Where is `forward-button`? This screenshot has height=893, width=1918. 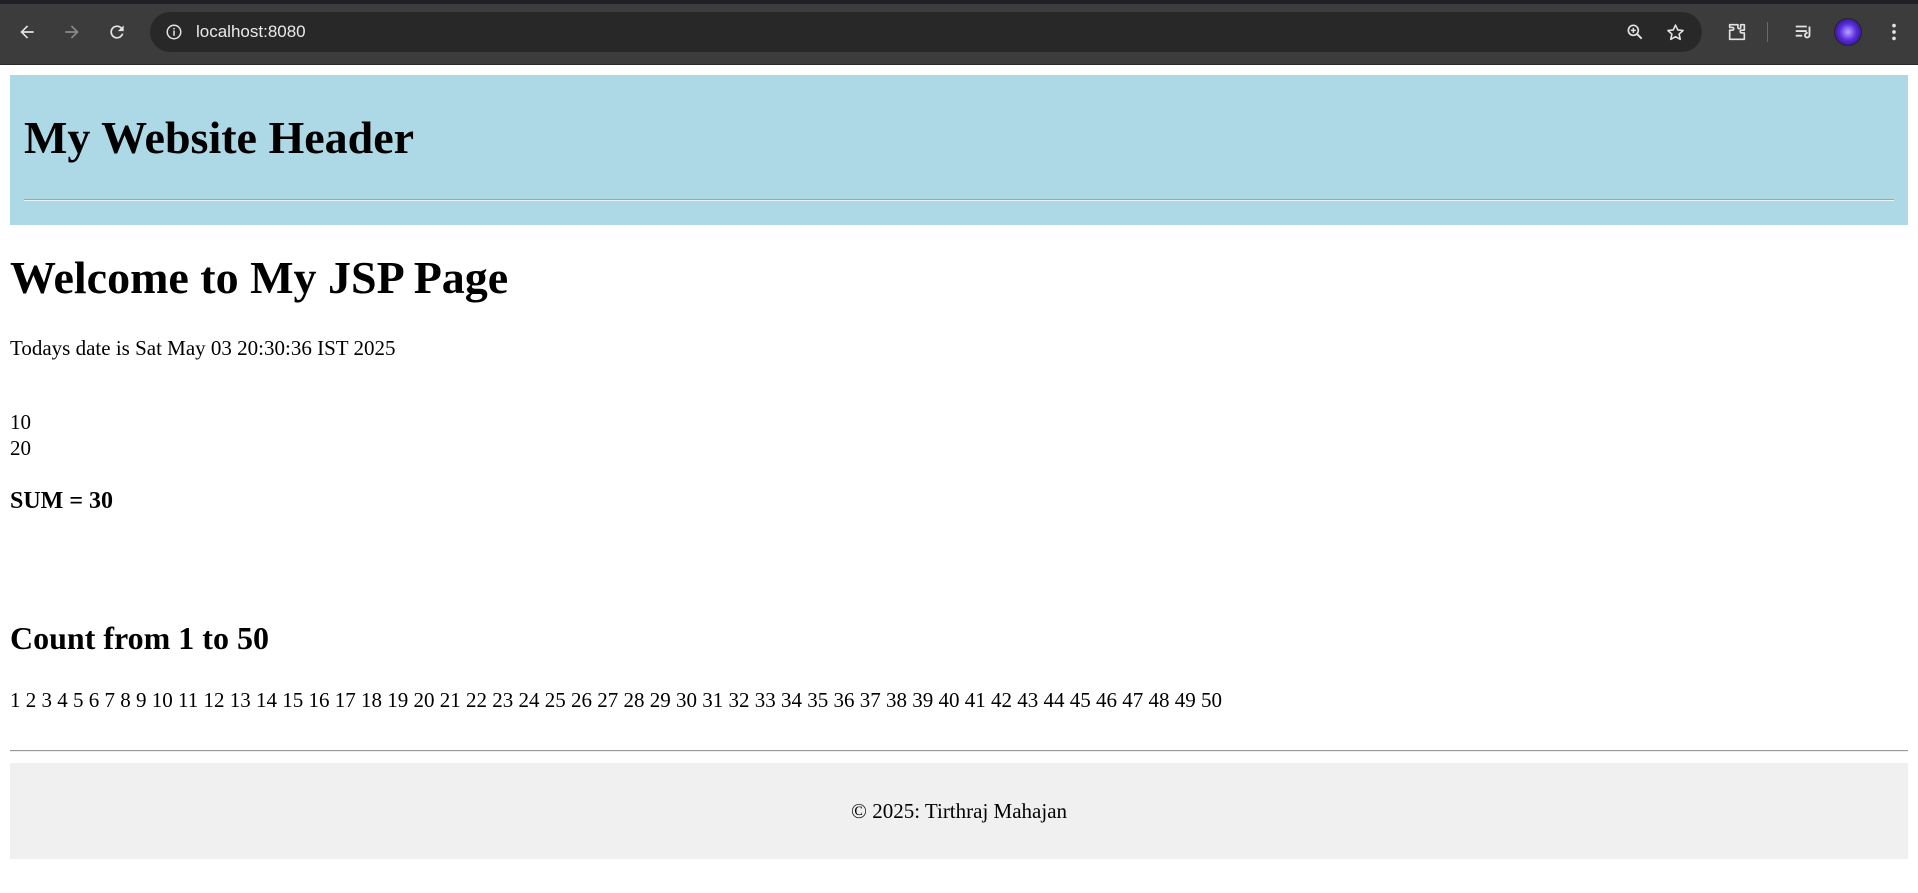 forward-button is located at coordinates (72, 32).